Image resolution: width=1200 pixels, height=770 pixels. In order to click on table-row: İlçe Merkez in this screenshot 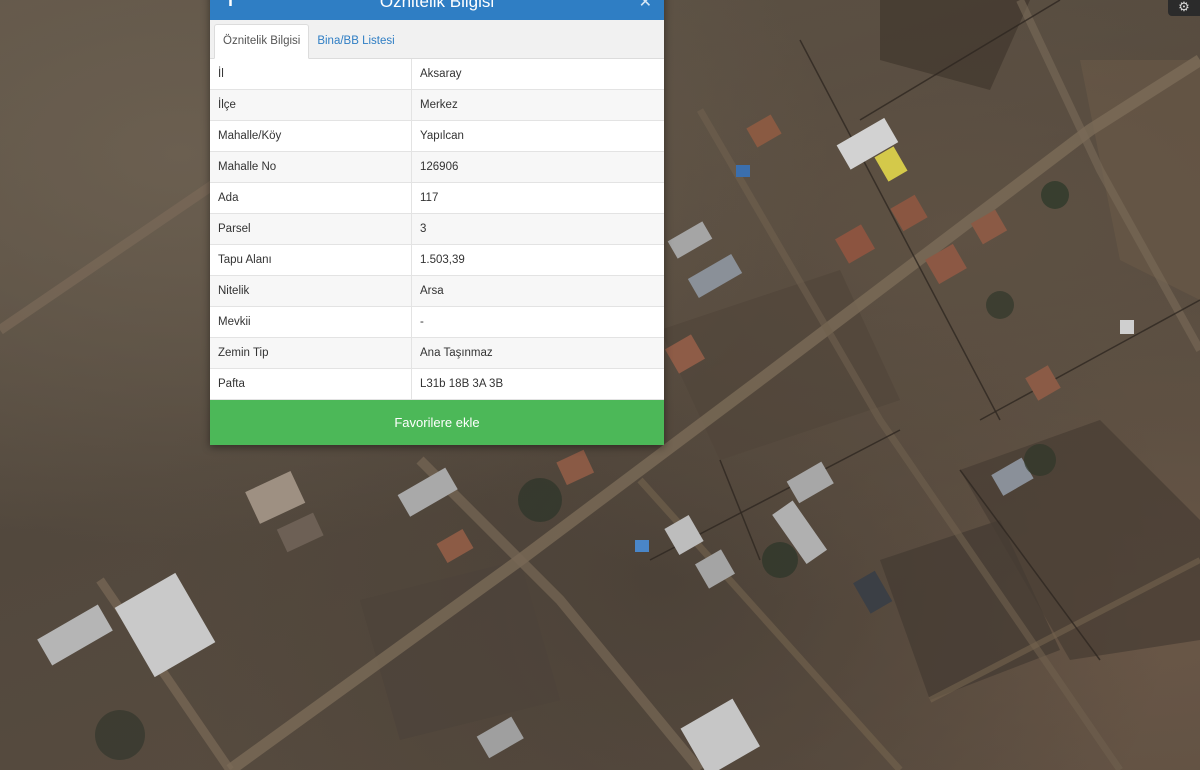, I will do `click(437, 105)`.